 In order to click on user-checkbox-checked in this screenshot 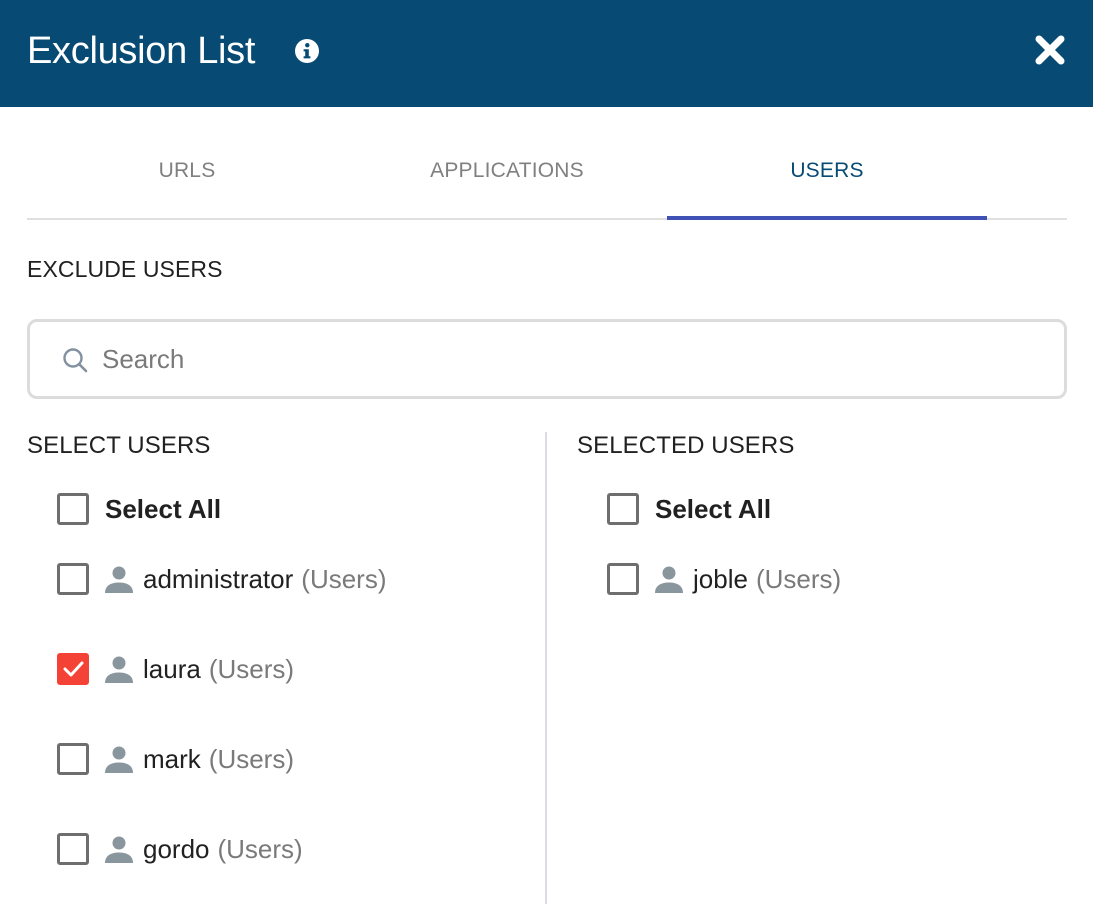, I will do `click(73, 669)`.